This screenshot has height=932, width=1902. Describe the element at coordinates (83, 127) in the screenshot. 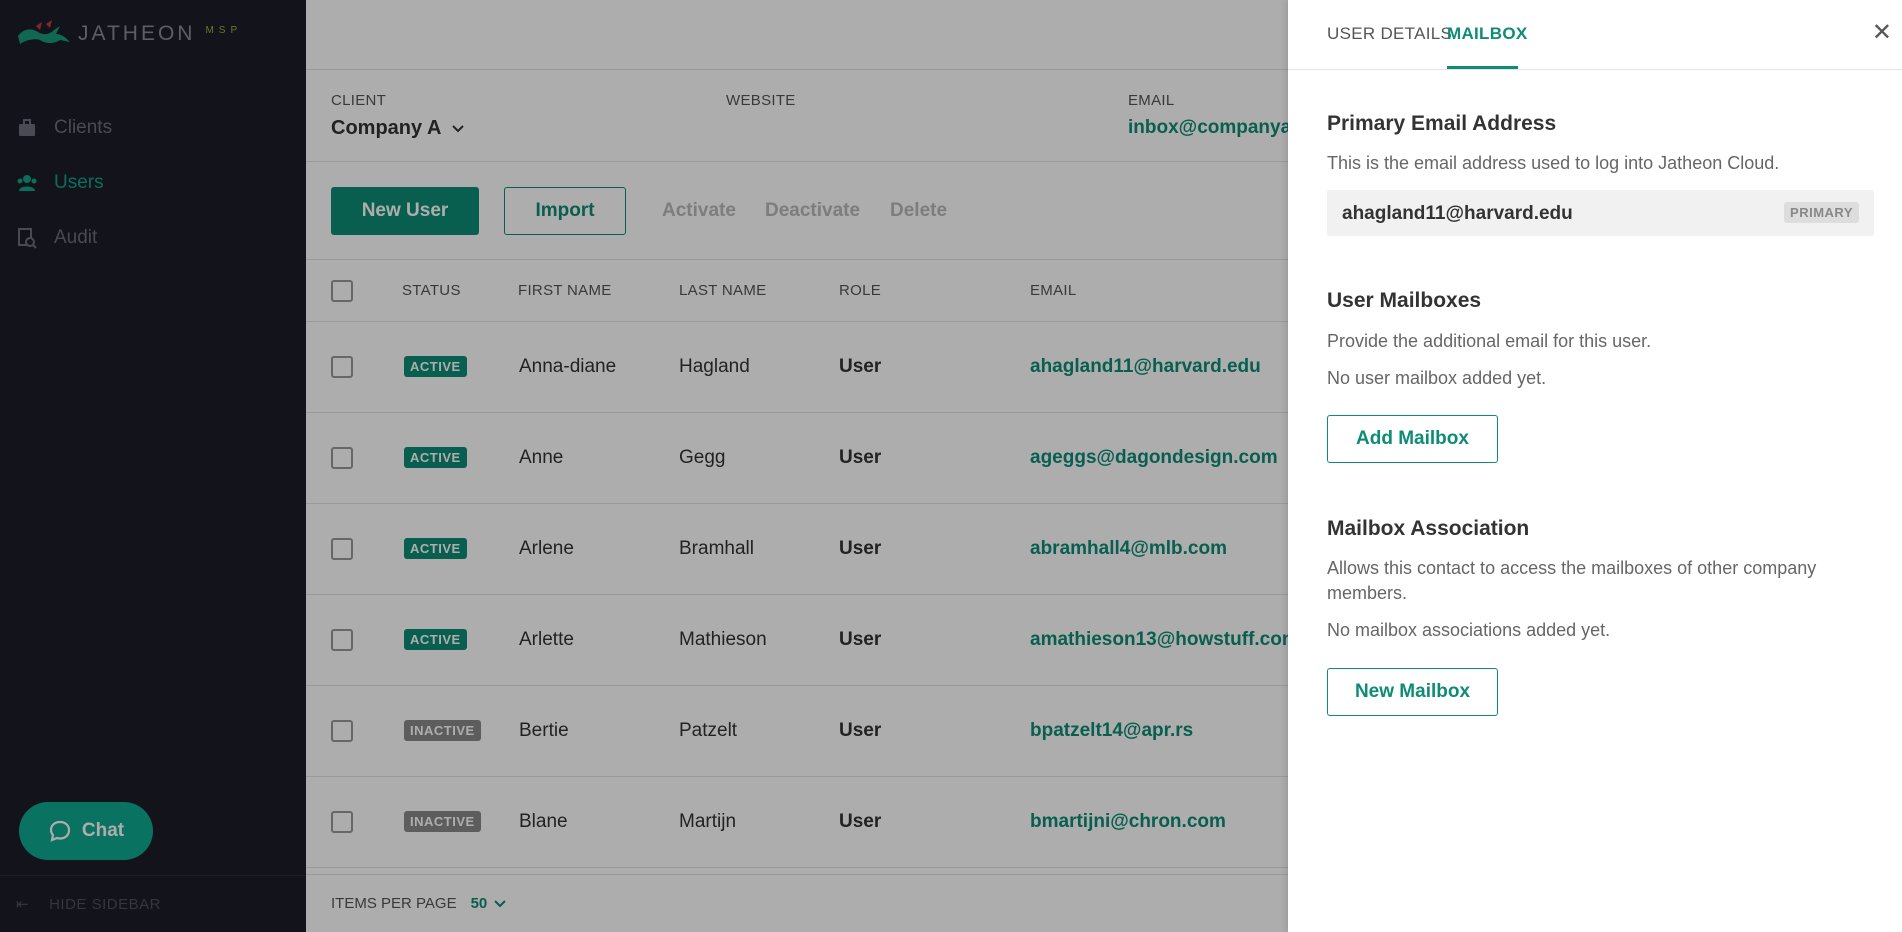

I see `sidebar-item-label: Clients` at that location.